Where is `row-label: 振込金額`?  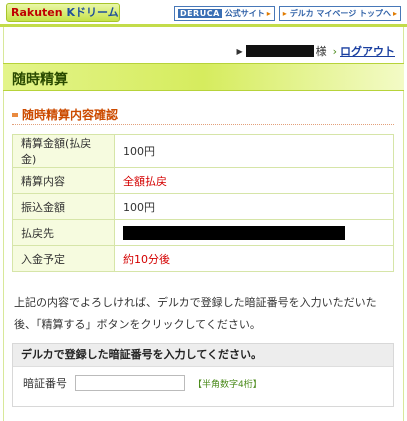
row-label: 振込金額 is located at coordinates (63, 206).